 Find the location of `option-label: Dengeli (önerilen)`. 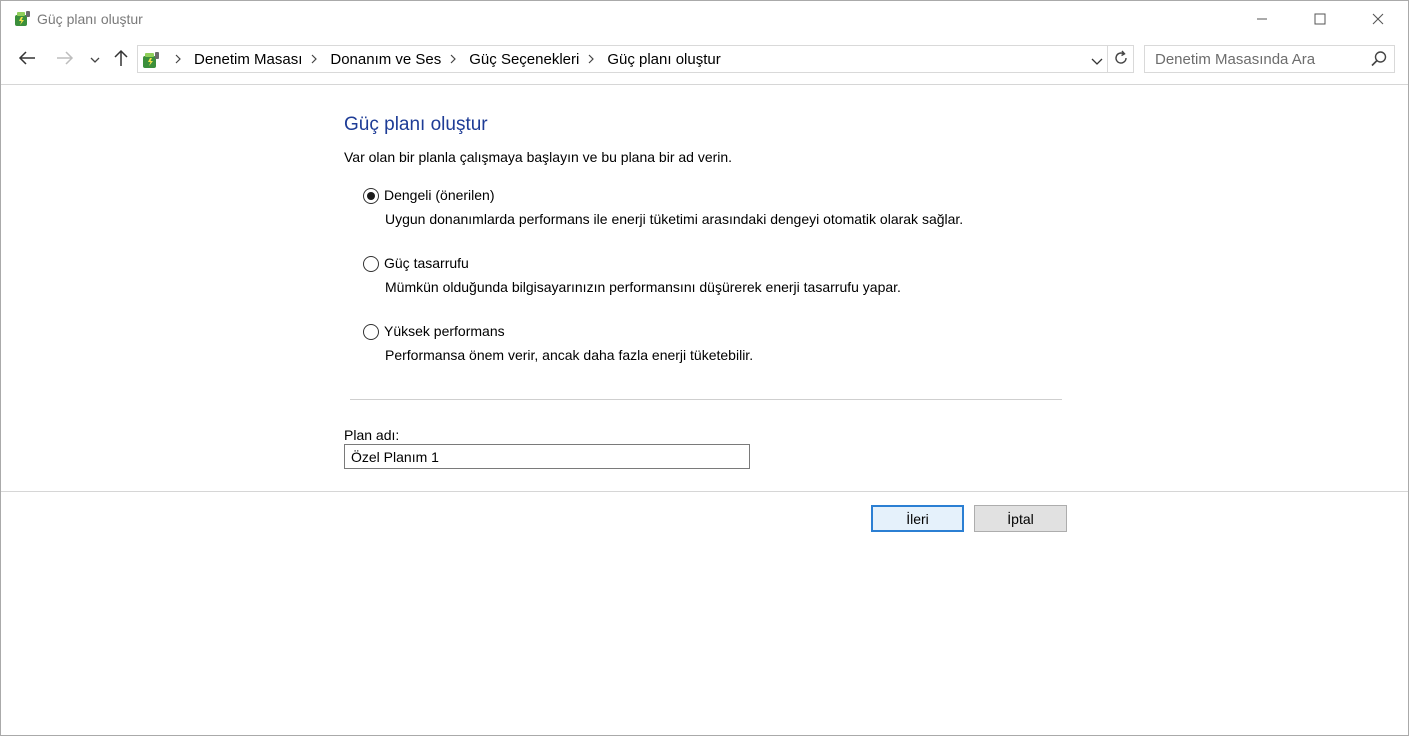

option-label: Dengeli (önerilen) is located at coordinates (439, 195).